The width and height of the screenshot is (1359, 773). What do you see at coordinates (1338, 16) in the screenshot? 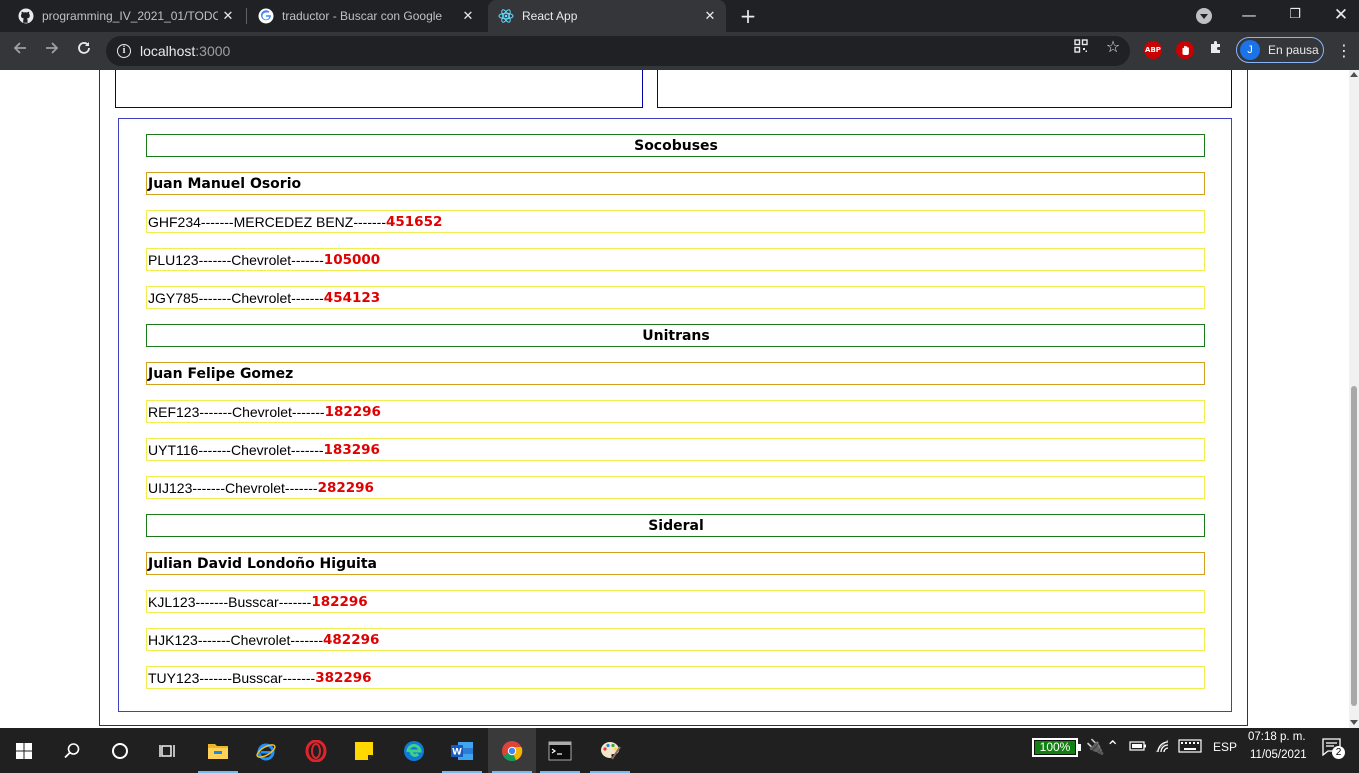
I see `close-window-button: ✕` at bounding box center [1338, 16].